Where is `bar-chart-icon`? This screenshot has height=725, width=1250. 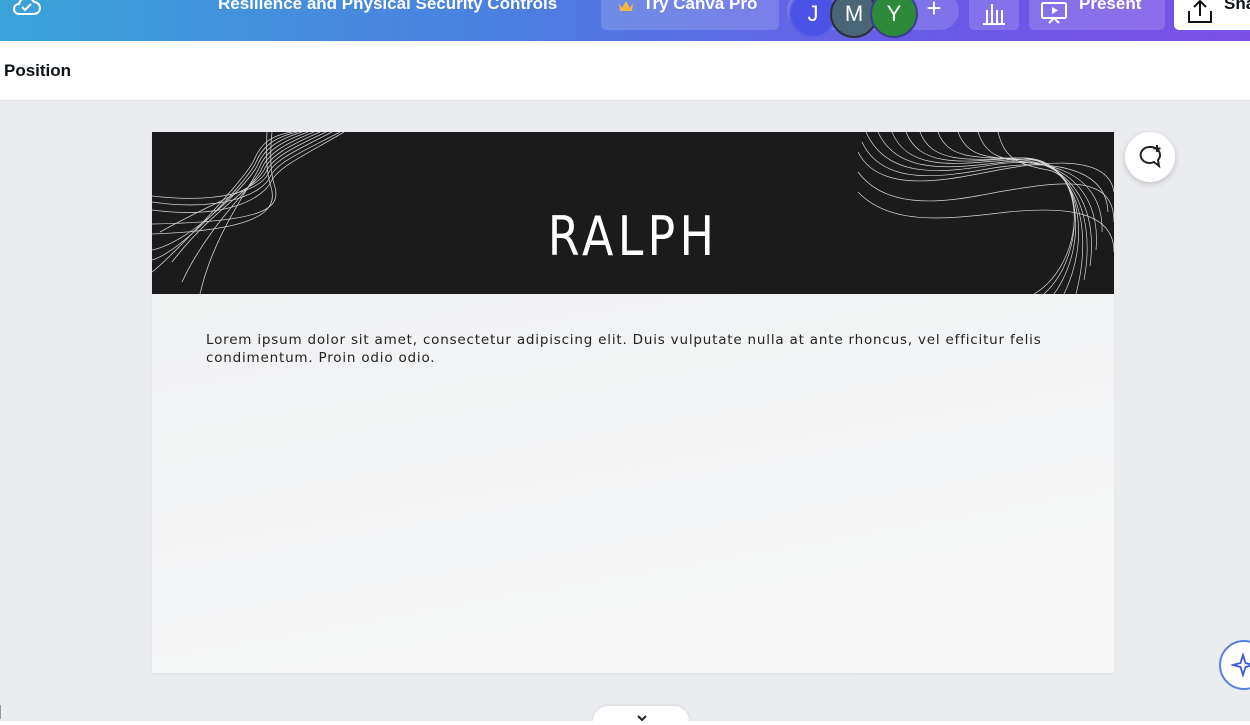
bar-chart-icon is located at coordinates (994, 14).